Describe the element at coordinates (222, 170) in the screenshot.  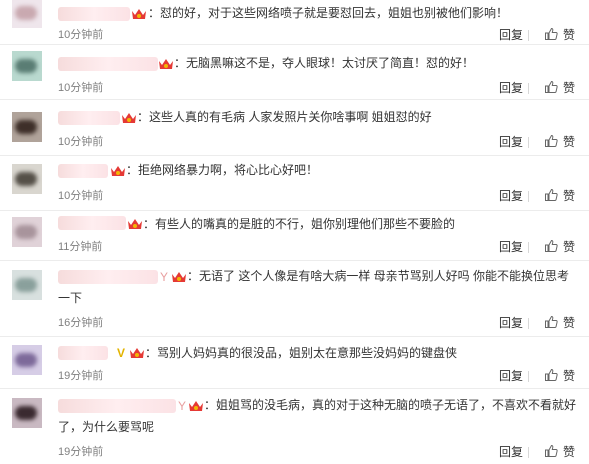
I see `comment-text: ：拒绝网络暴力啊，将心比心好吧！` at that location.